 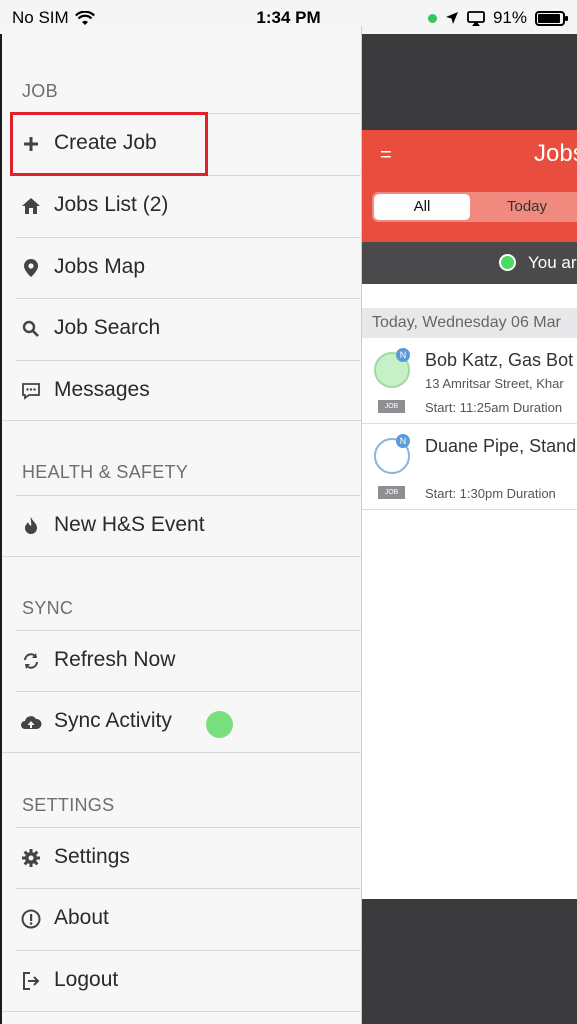 What do you see at coordinates (469, 263) in the screenshot?
I see `status-banner: You ar` at bounding box center [469, 263].